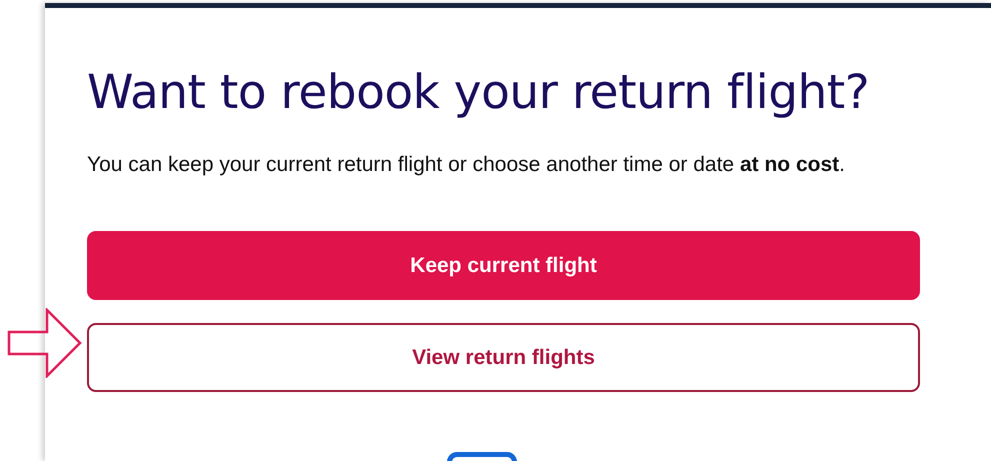 This screenshot has height=461, width=991. Describe the element at coordinates (466, 165) in the screenshot. I see `message-text: You can keep your current return flight or choose another time or date at no cost.` at that location.